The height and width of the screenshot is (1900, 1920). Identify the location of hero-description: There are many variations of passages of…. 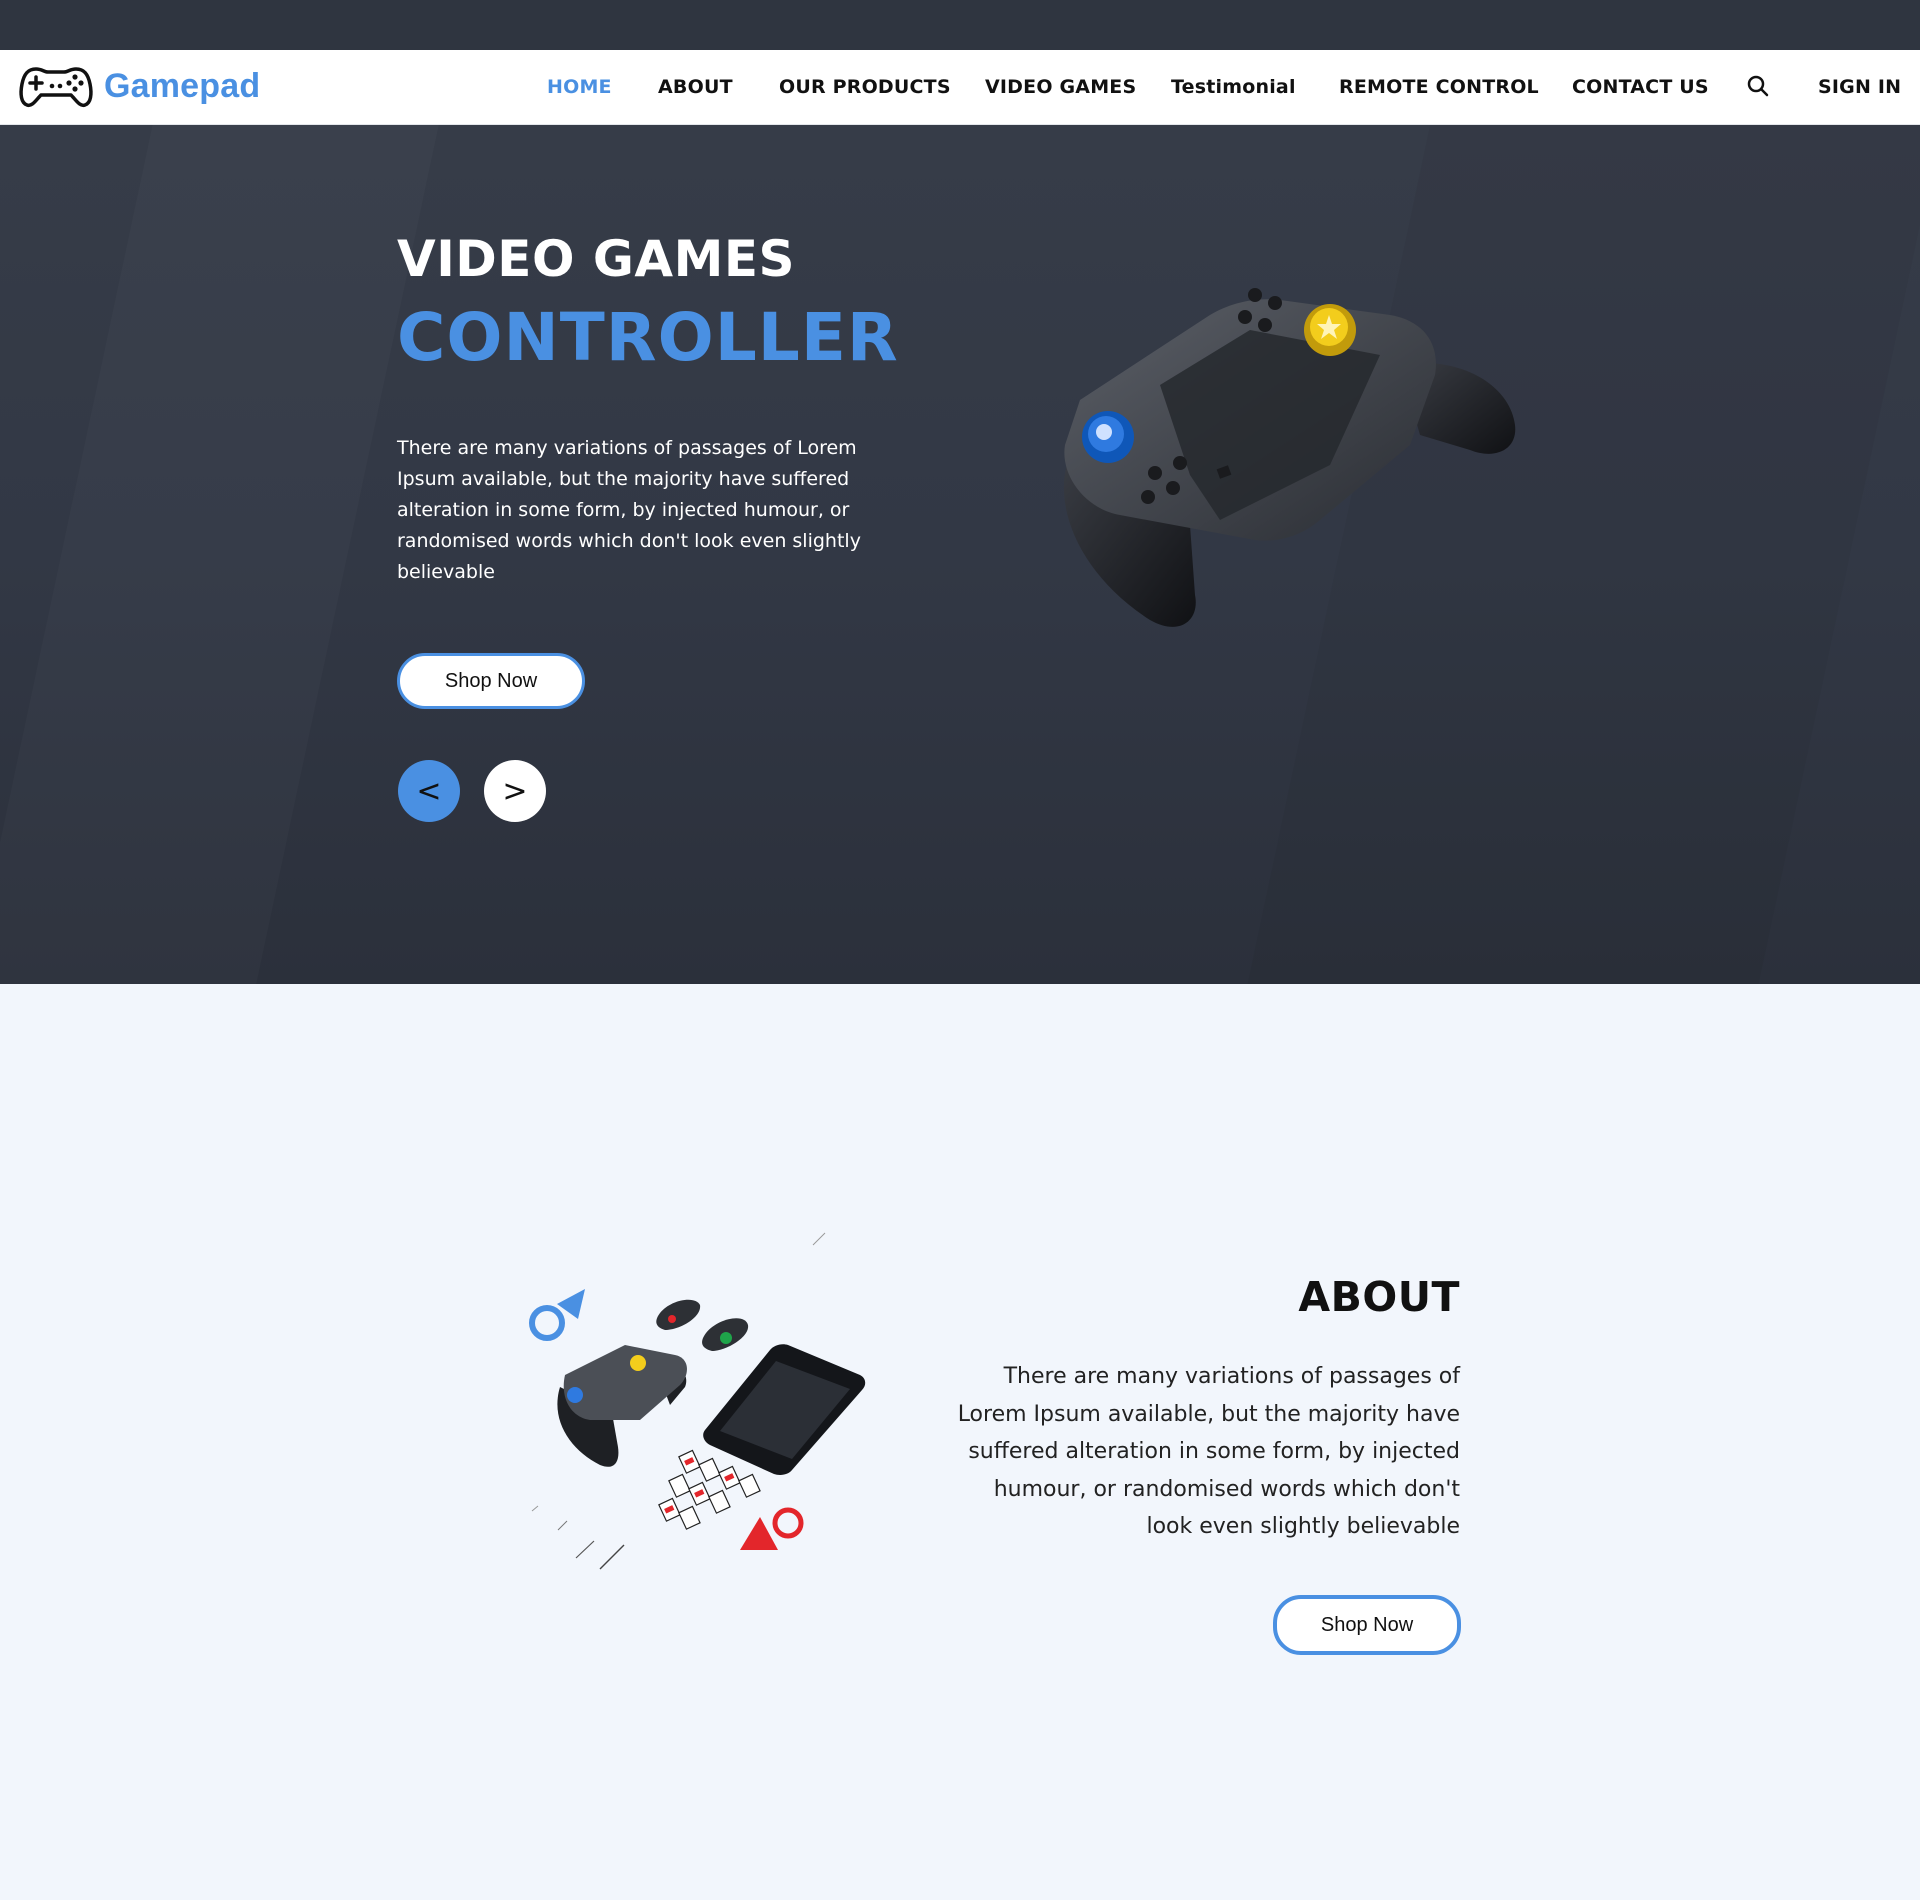
(629, 510).